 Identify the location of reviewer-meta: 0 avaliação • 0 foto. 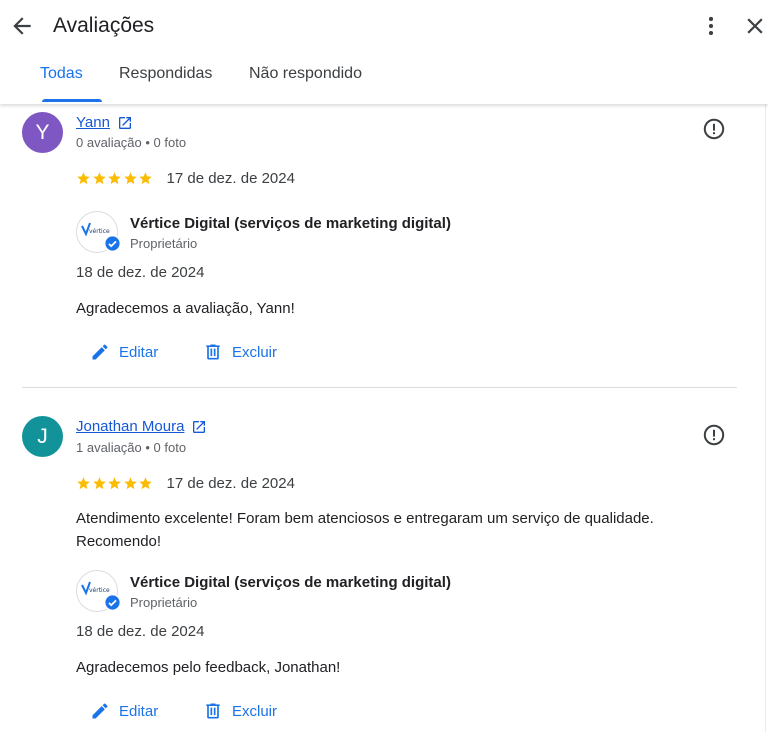
(131, 142).